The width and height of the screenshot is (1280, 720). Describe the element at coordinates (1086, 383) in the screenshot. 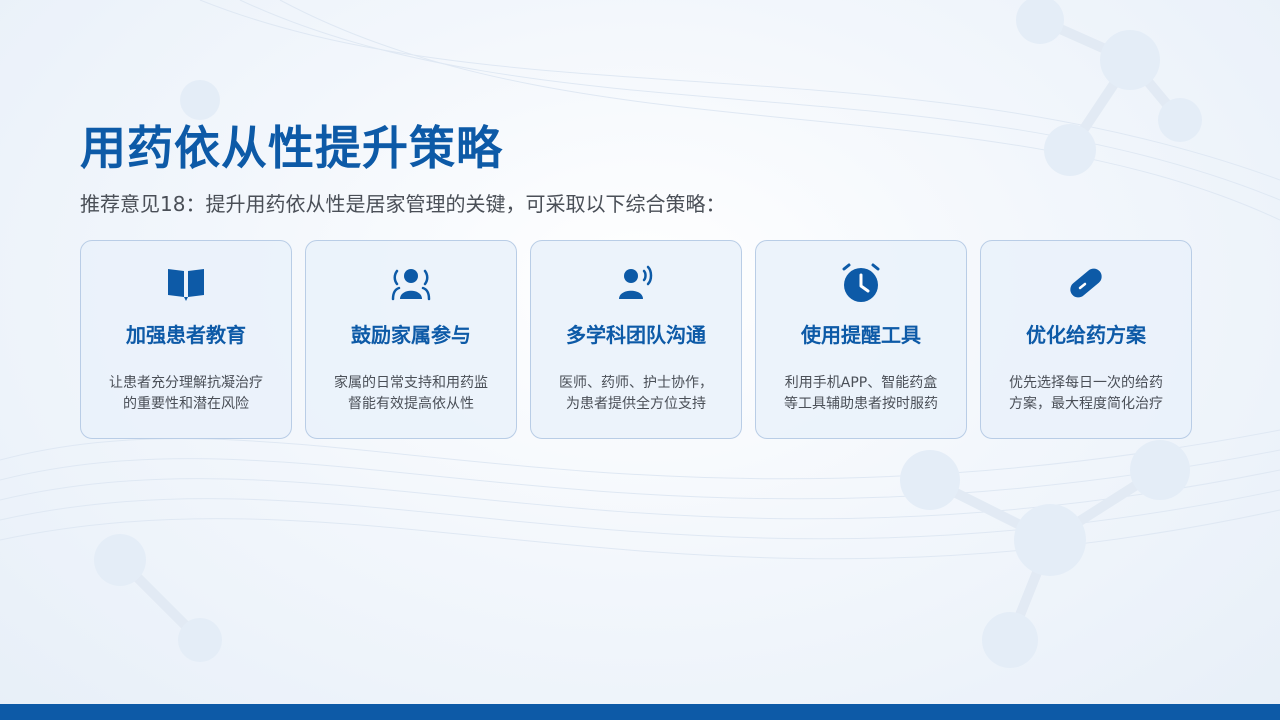

I see `card-desc-line: 优先选择每日一次的给药` at that location.